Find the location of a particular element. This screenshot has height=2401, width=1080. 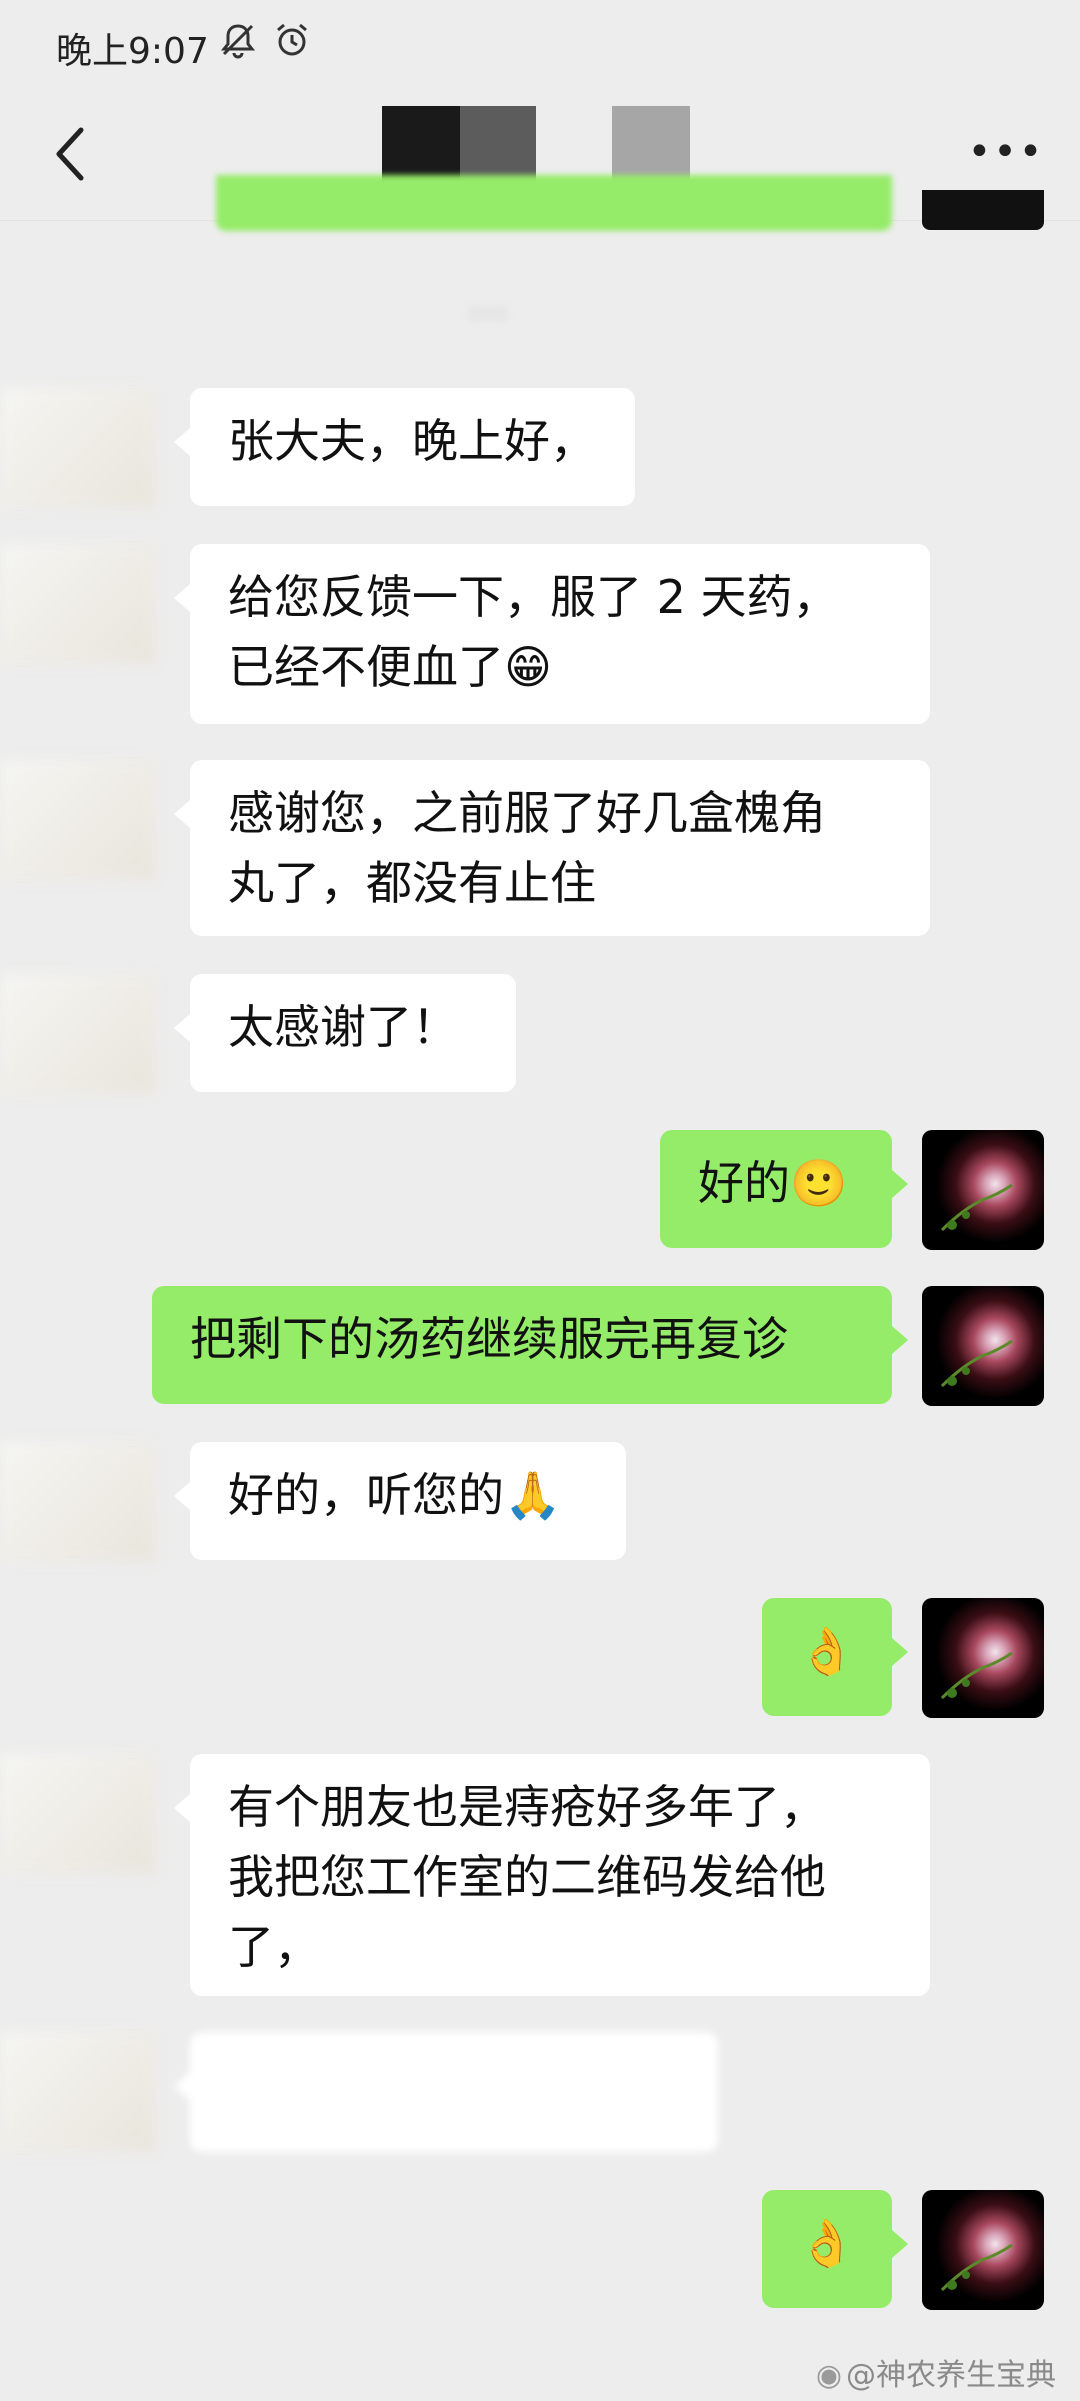

back-button is located at coordinates (71, 154).